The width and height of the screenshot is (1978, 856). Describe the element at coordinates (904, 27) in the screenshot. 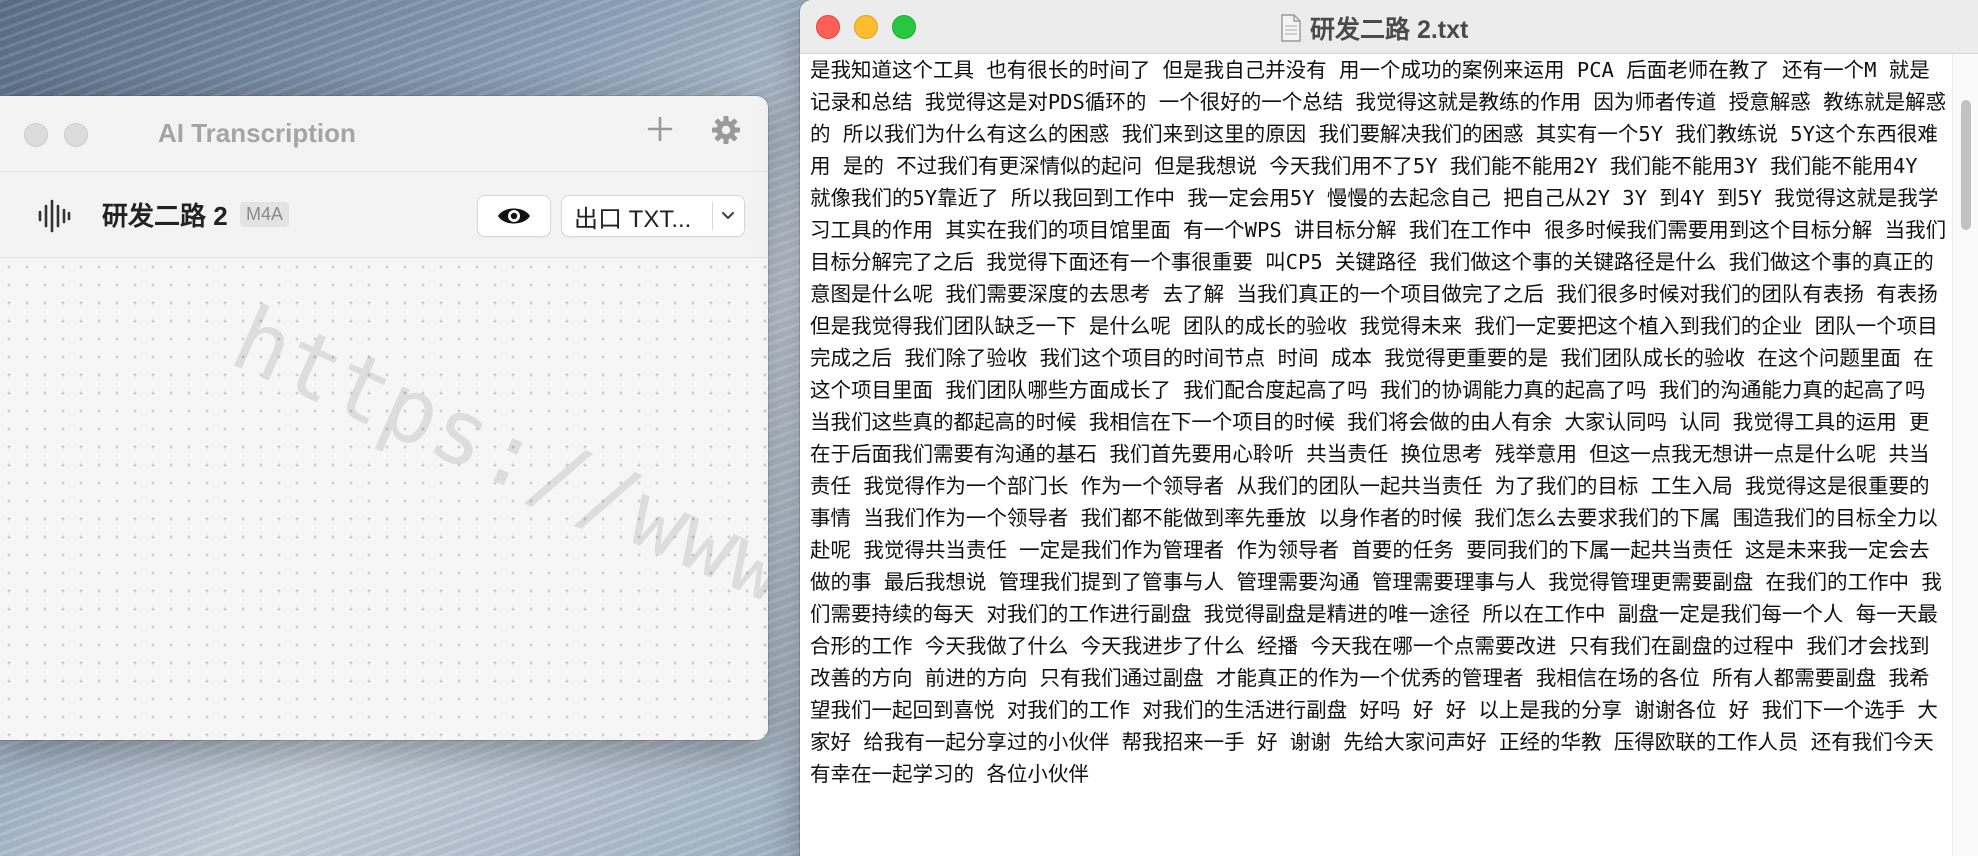

I see `zoom-button` at that location.